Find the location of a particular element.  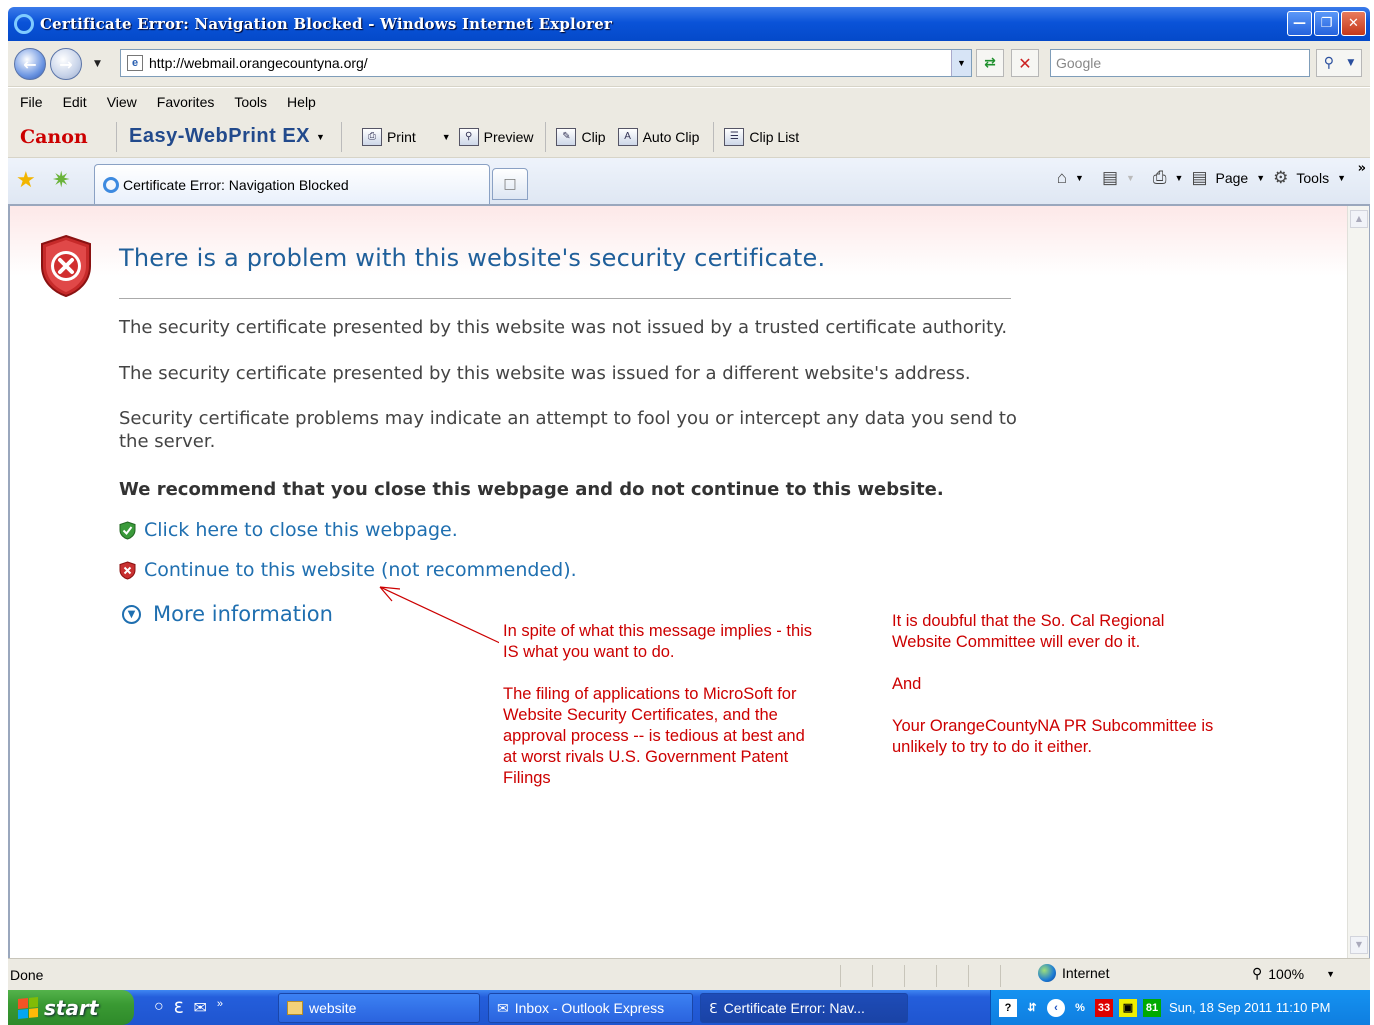

expand-circle-icon: ▼ is located at coordinates (131, 614).